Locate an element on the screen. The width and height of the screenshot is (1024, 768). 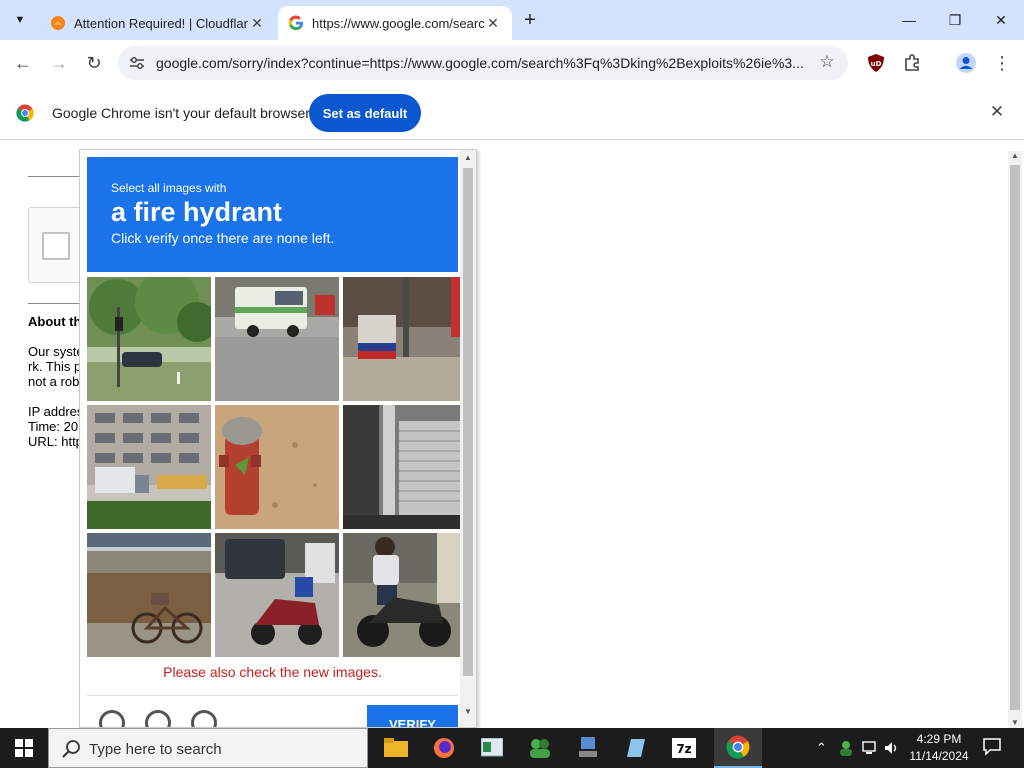
extensions-puzzle-icon is located at coordinates (912, 63).